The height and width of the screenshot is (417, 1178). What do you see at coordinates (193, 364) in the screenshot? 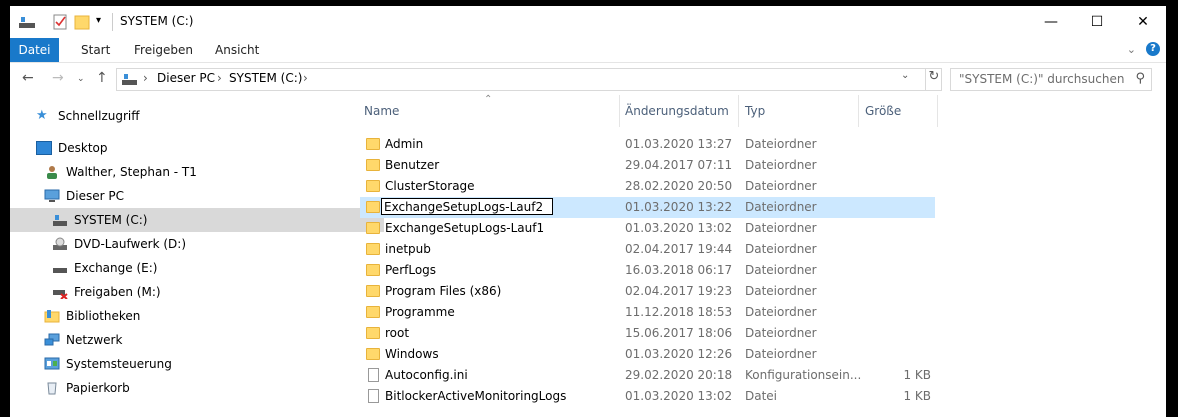
I see `sidebar-item-systemsteuerung: Systemsteuerung` at bounding box center [193, 364].